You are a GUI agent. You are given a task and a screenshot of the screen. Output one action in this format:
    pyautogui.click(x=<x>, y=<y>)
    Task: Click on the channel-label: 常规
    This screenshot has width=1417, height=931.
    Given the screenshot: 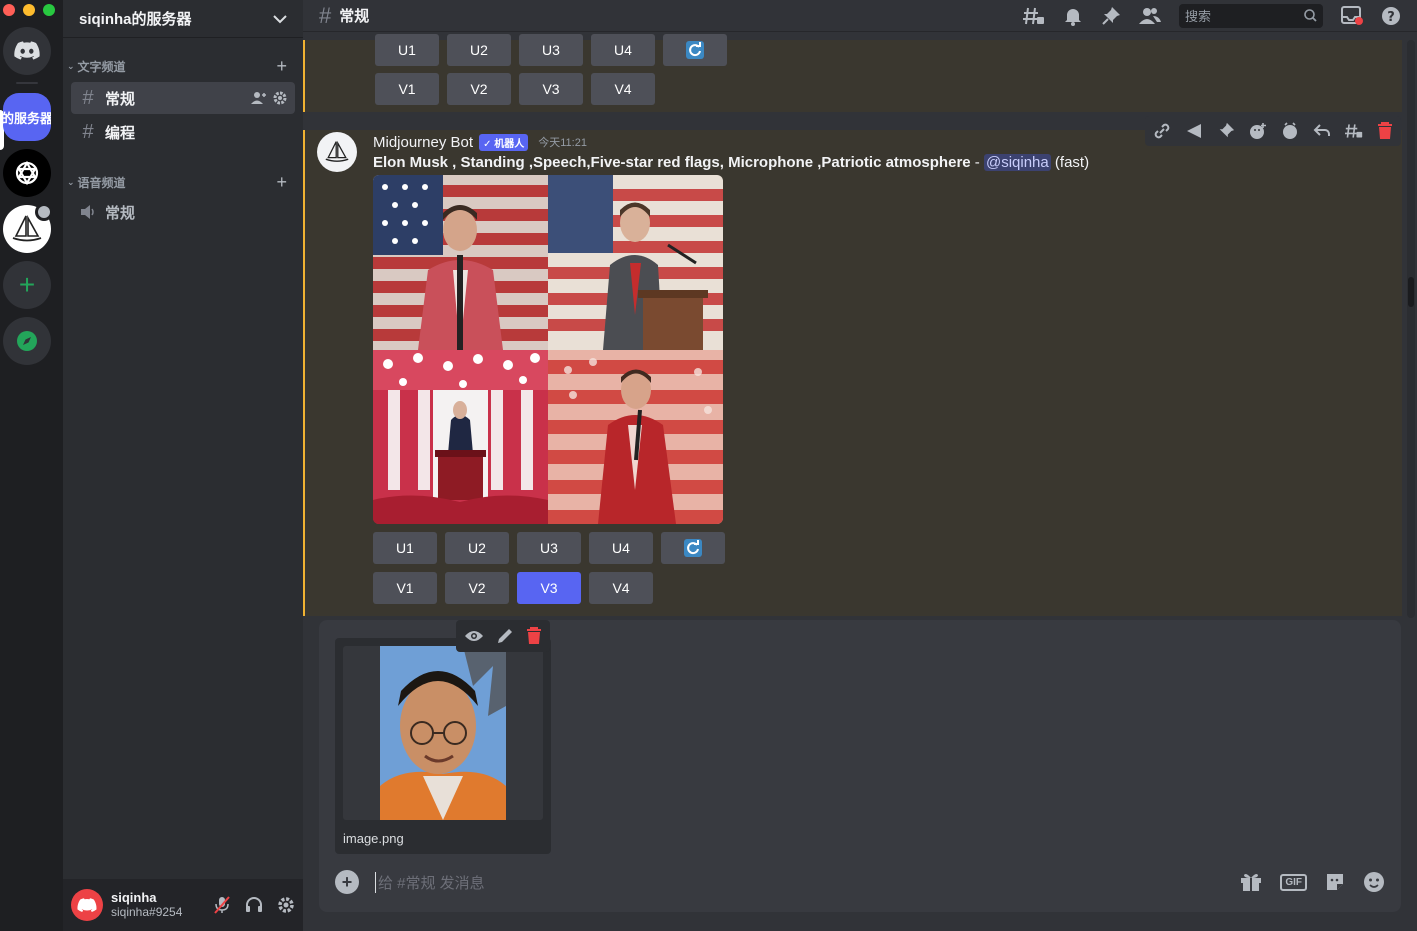 What is the action you would take?
    pyautogui.click(x=120, y=99)
    